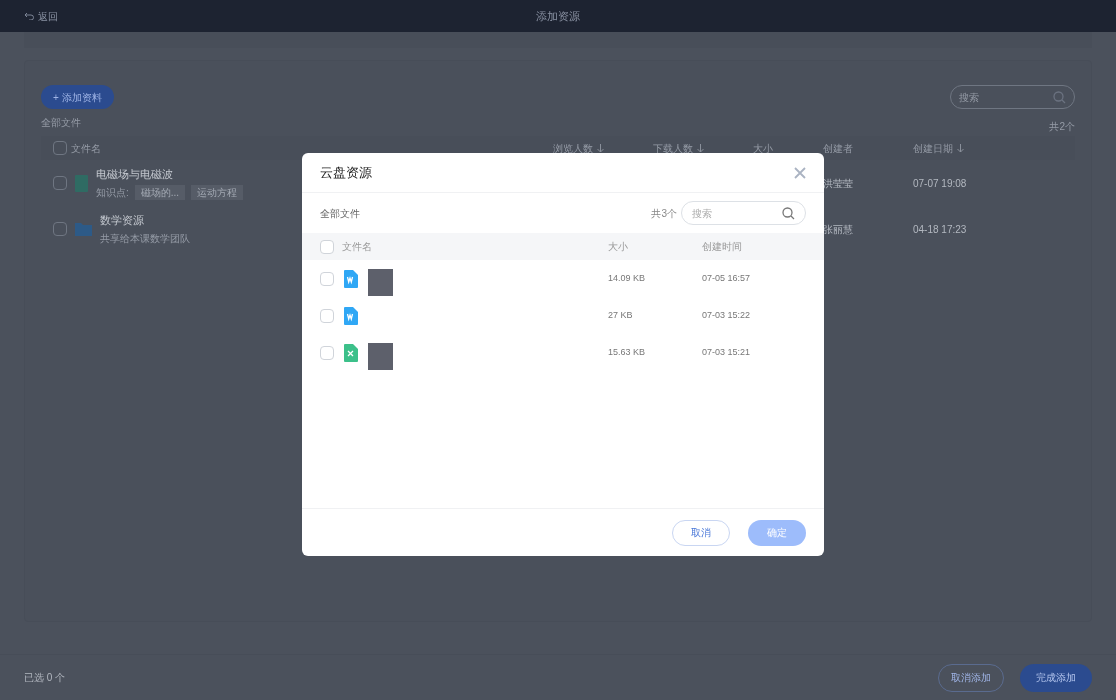  I want to click on back-arrow-icon, so click(29, 16).